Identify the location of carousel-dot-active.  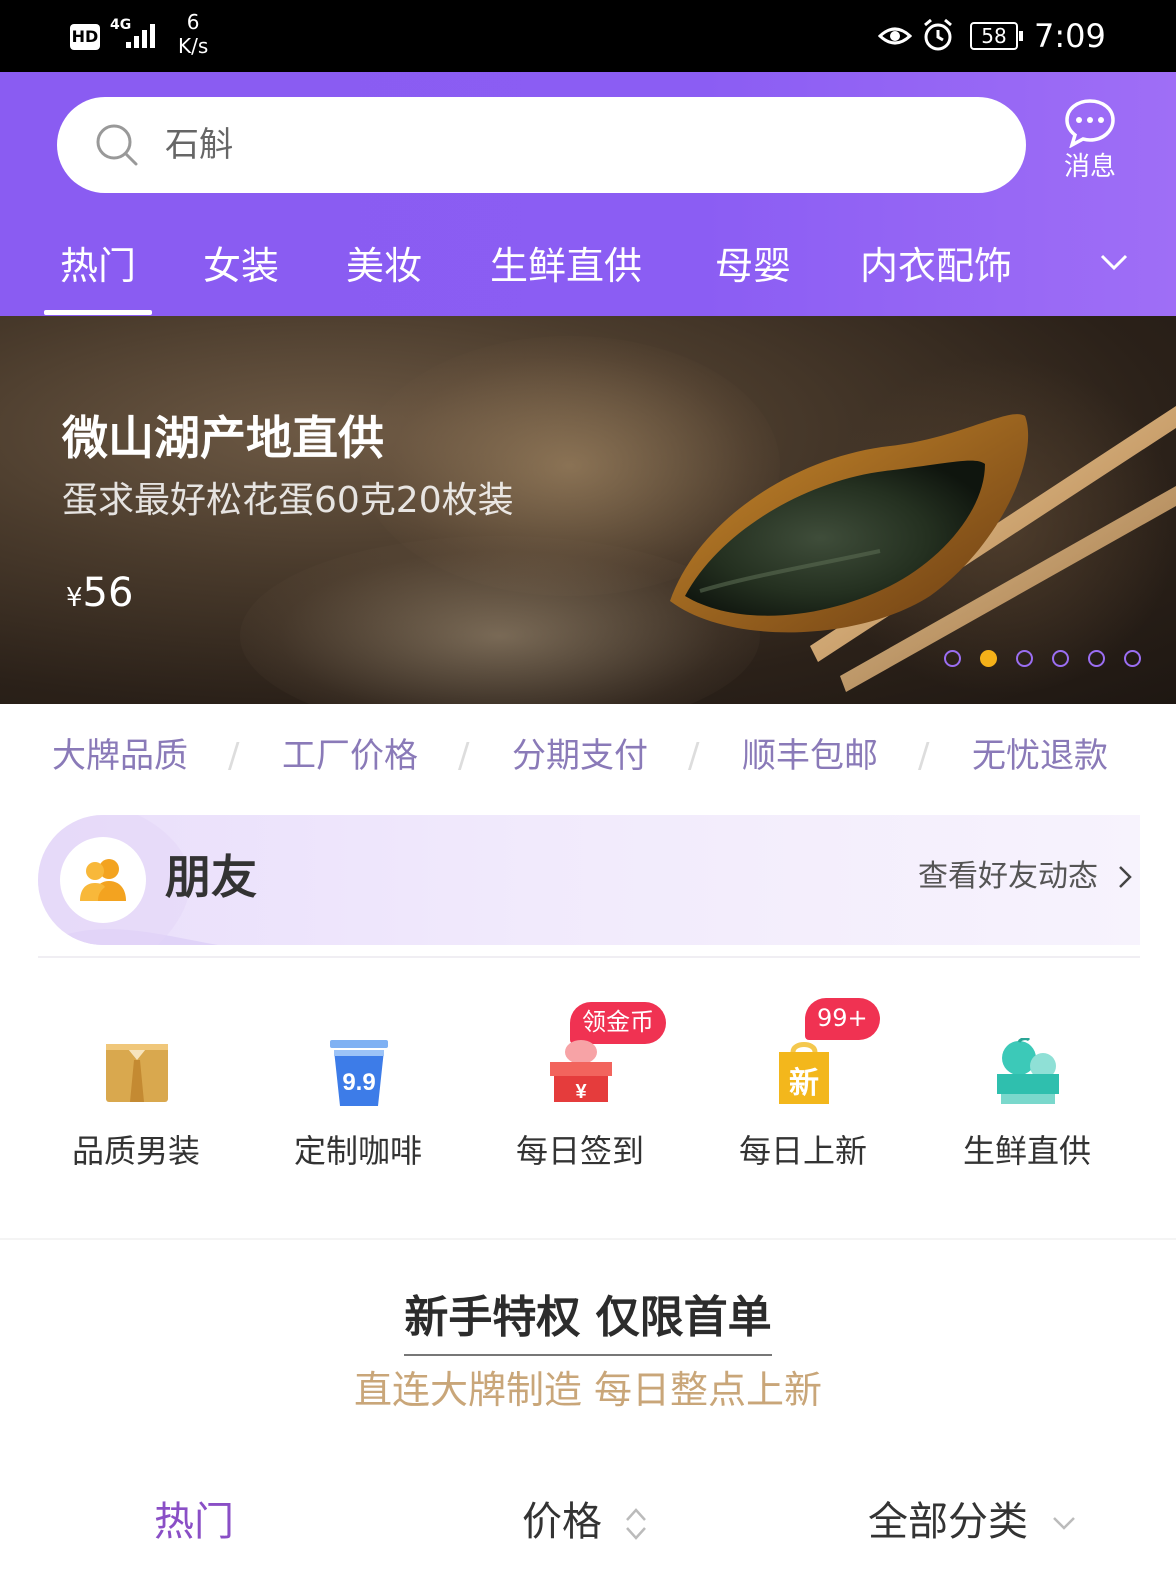
(988, 658).